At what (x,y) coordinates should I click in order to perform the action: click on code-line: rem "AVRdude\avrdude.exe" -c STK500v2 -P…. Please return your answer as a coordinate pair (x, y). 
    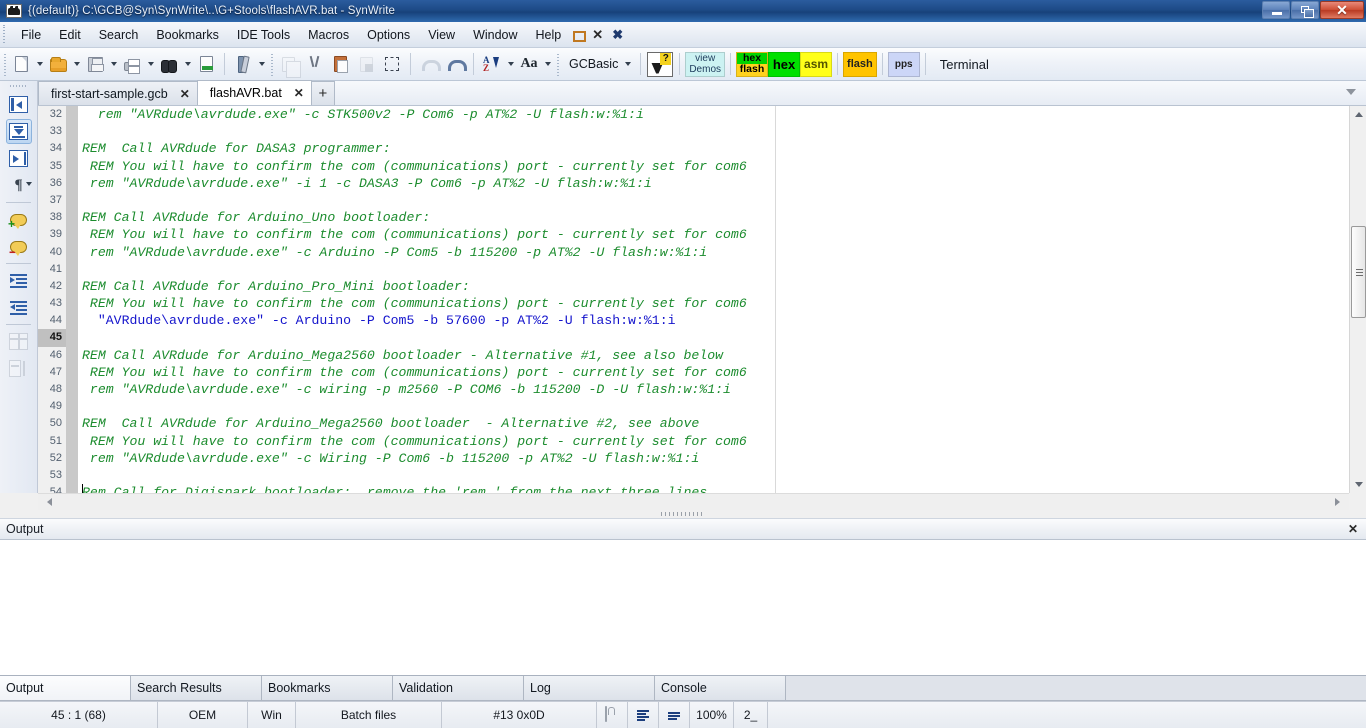
    Looking at the image, I should click on (724, 114).